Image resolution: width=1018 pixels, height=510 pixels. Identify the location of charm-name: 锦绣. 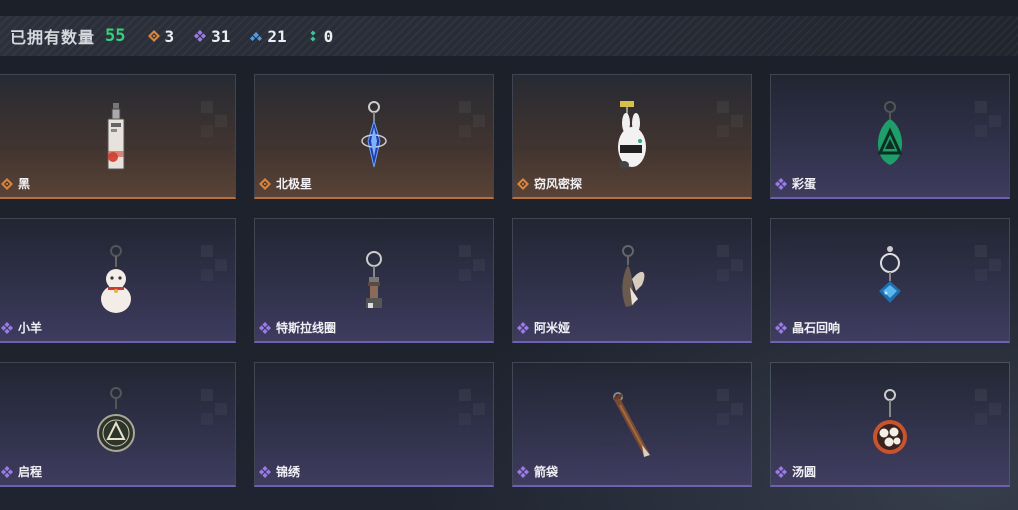
(288, 472).